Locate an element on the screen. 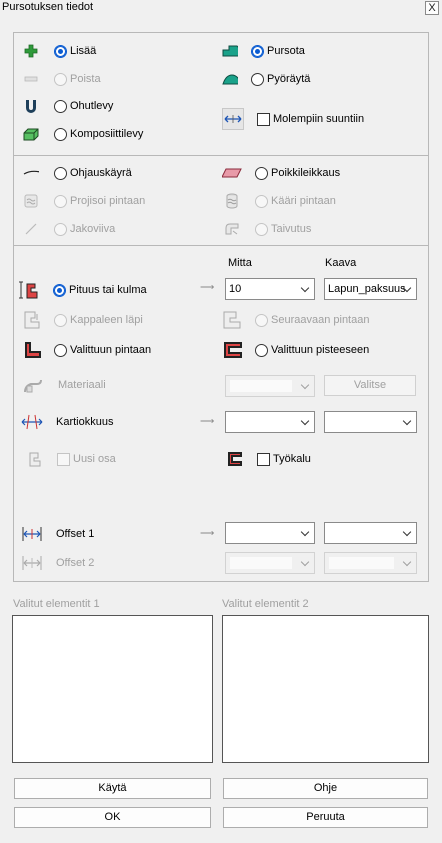 Image resolution: width=442 pixels, height=843 pixels. column-header-formula: Kaava is located at coordinates (341, 263).